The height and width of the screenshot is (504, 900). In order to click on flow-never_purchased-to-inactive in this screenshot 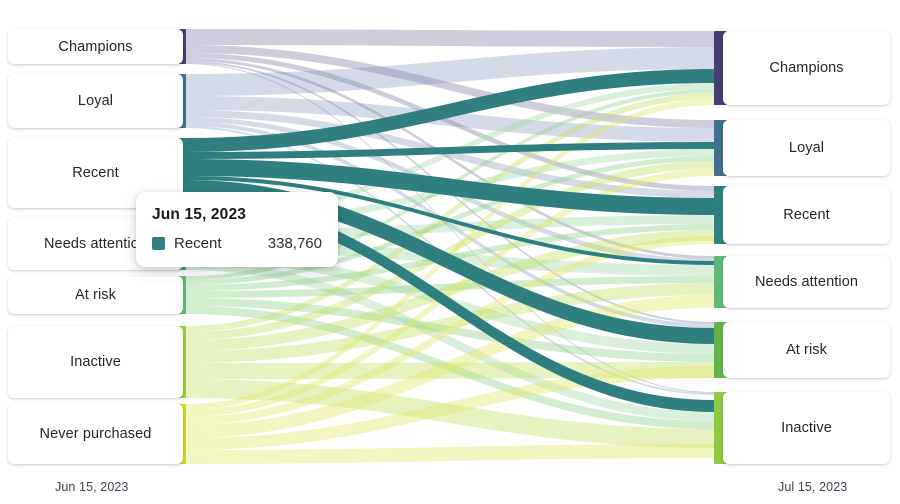, I will do `click(450, 454)`.